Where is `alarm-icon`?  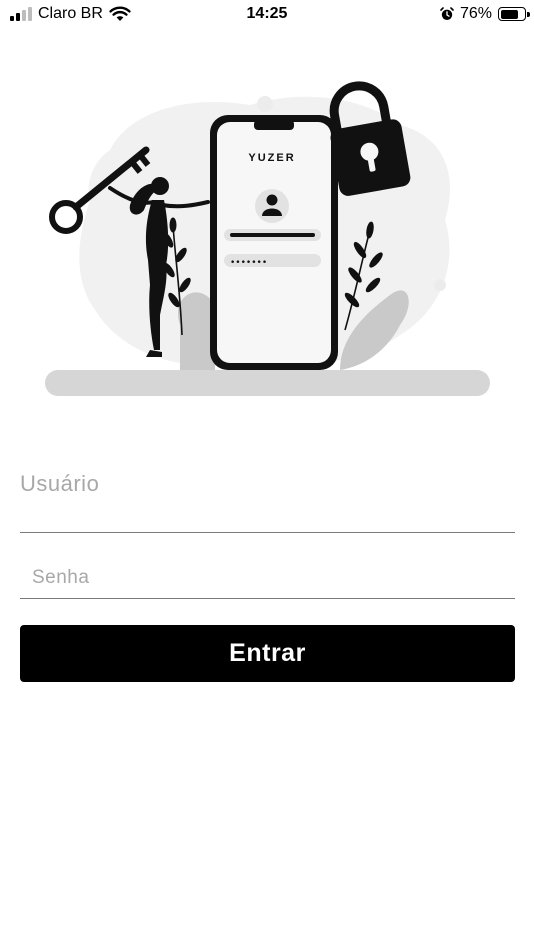 alarm-icon is located at coordinates (447, 13).